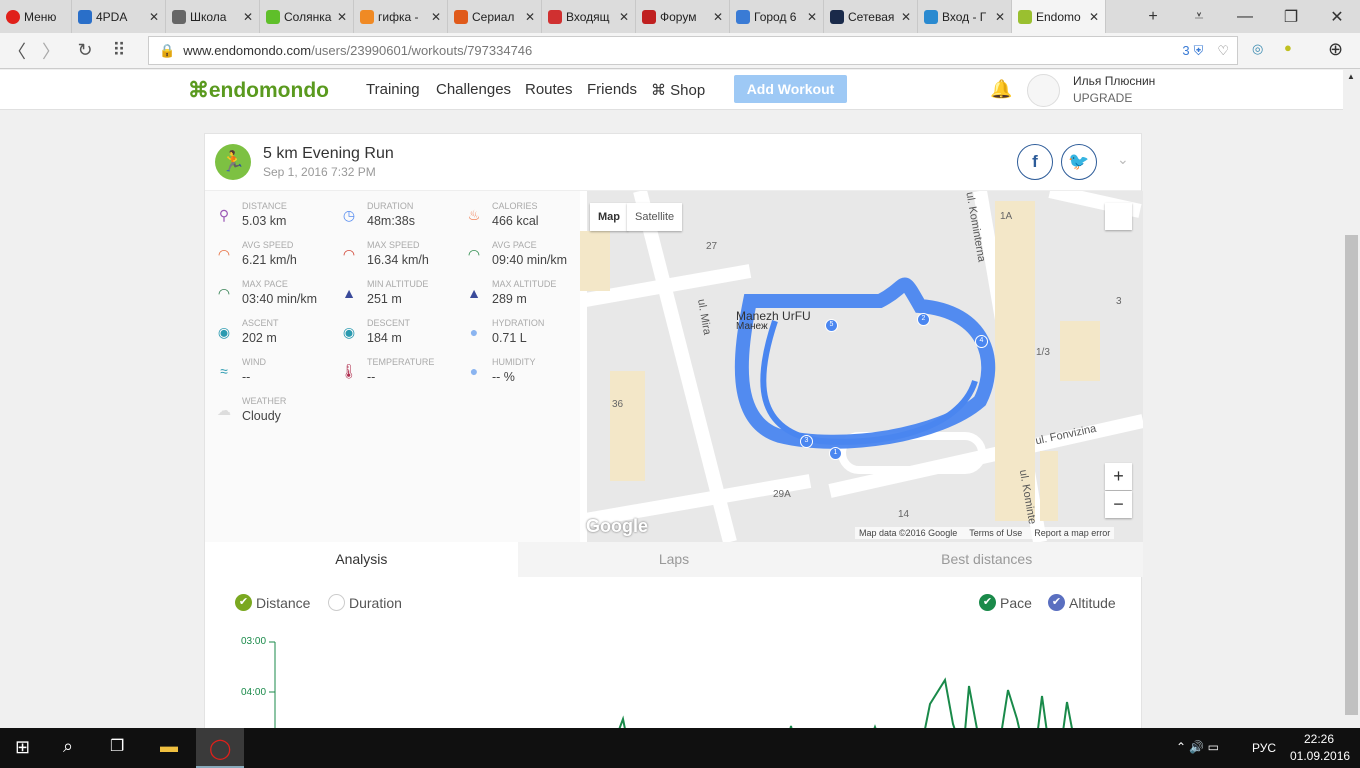 Image resolution: width=1360 pixels, height=768 pixels. Describe the element at coordinates (1337, 17) in the screenshot. I see `close-window-button: ✕` at that location.